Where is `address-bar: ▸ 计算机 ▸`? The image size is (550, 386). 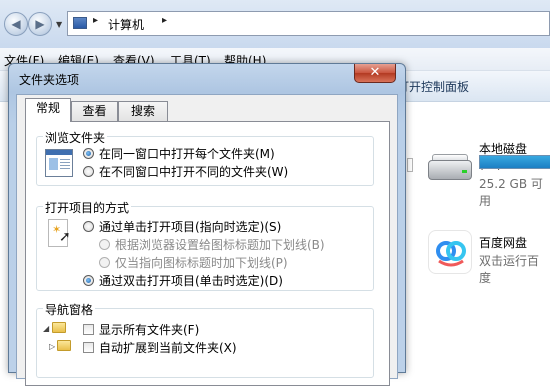
address-bar: ▸ 计算机 ▸ is located at coordinates (308, 23).